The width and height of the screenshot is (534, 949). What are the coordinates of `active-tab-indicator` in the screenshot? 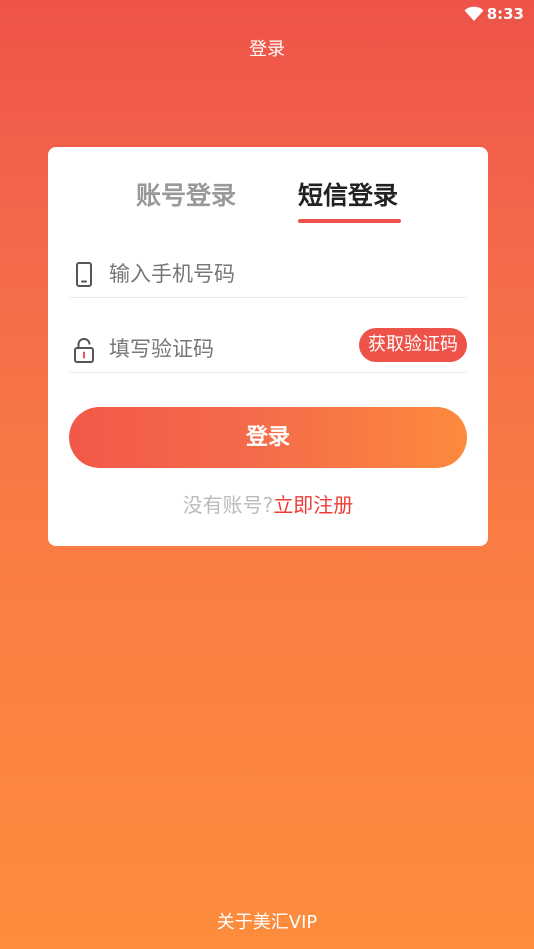 It's located at (349, 221).